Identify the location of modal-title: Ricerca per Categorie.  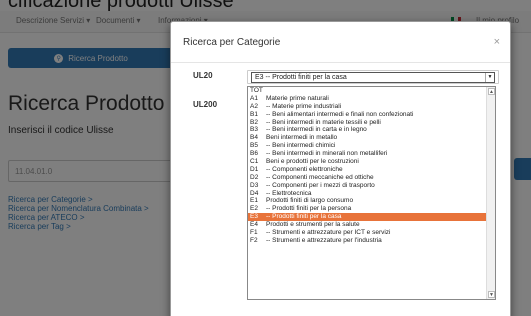
(232, 42).